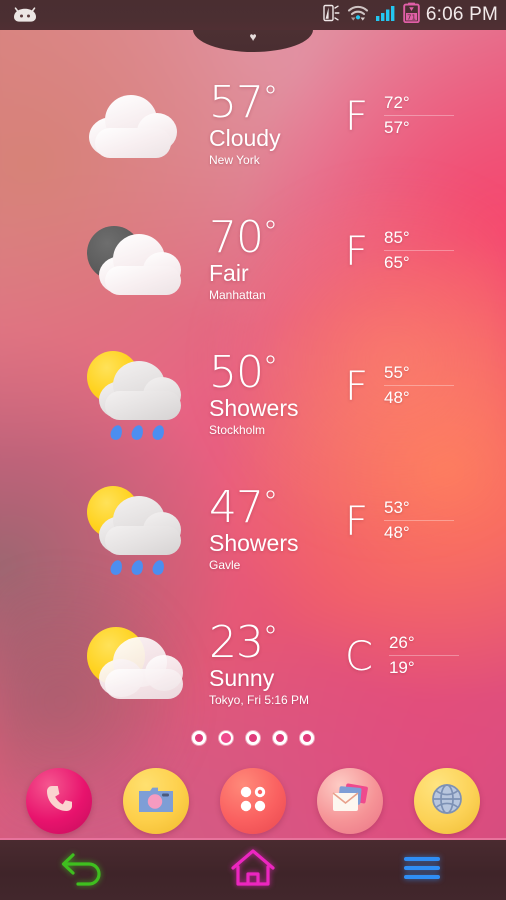 This screenshot has height=900, width=506. I want to click on battery-icon: 71, so click(411, 15).